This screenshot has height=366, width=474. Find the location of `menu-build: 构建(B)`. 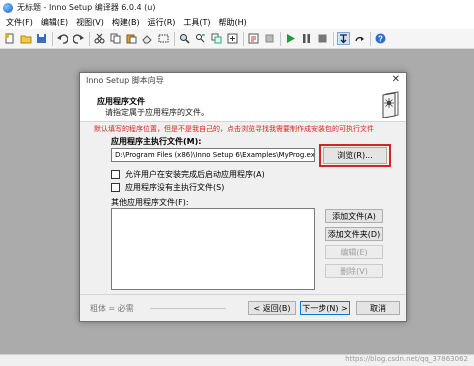

menu-build: 构建(B) is located at coordinates (126, 22).